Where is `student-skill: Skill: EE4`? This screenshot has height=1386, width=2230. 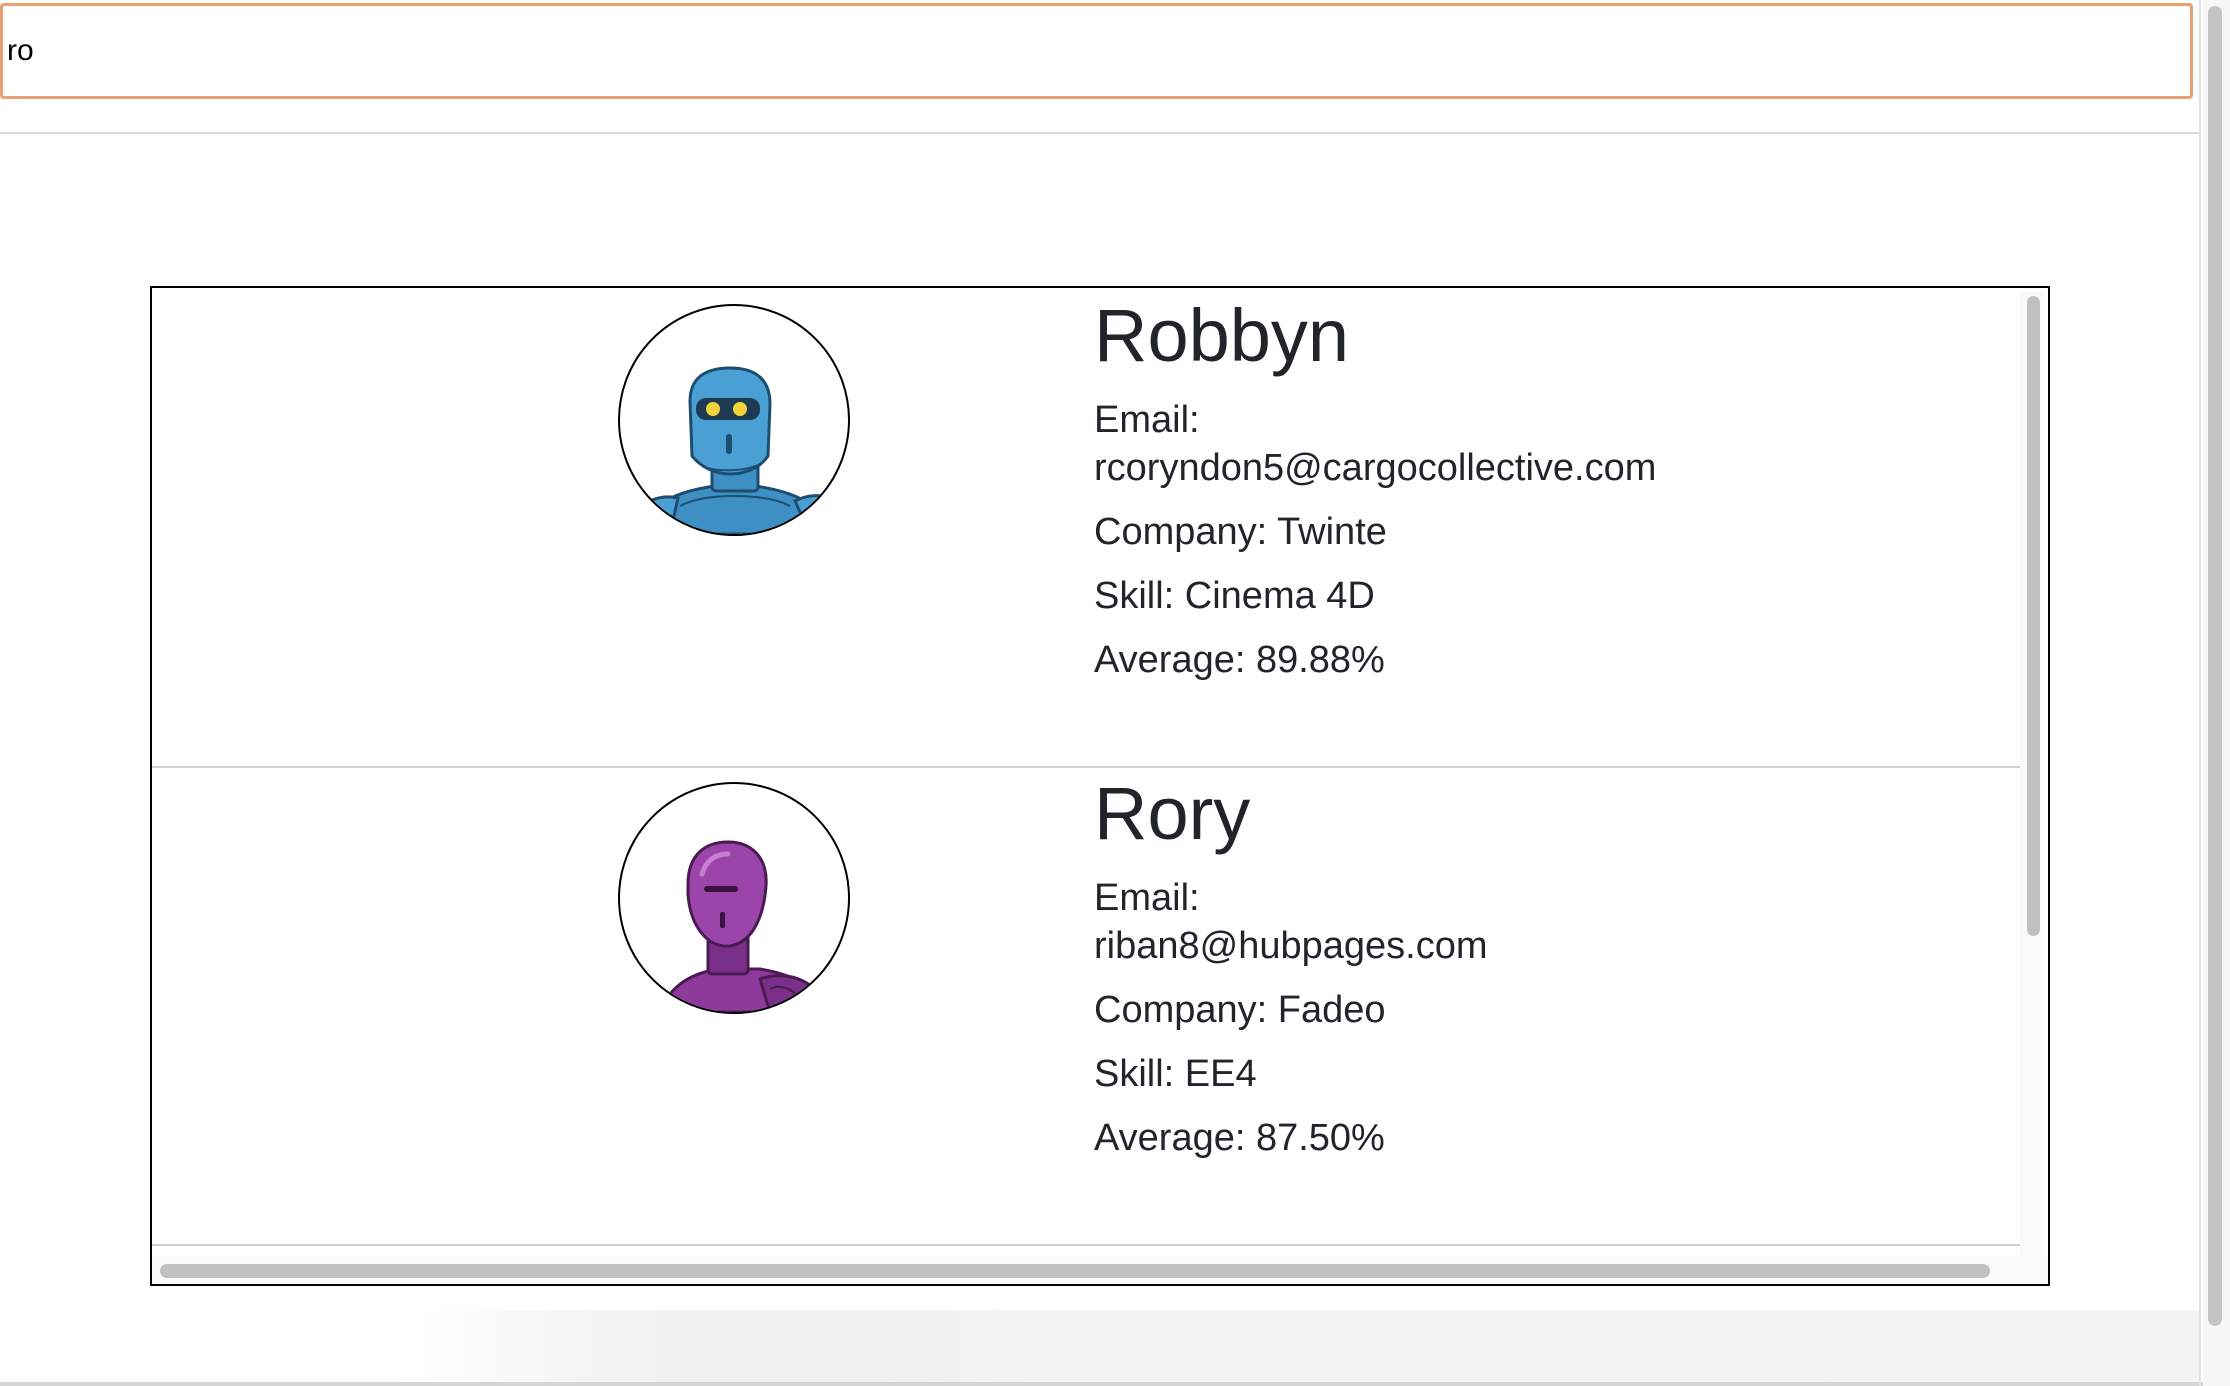
student-skill: Skill: EE4 is located at coordinates (1175, 1074).